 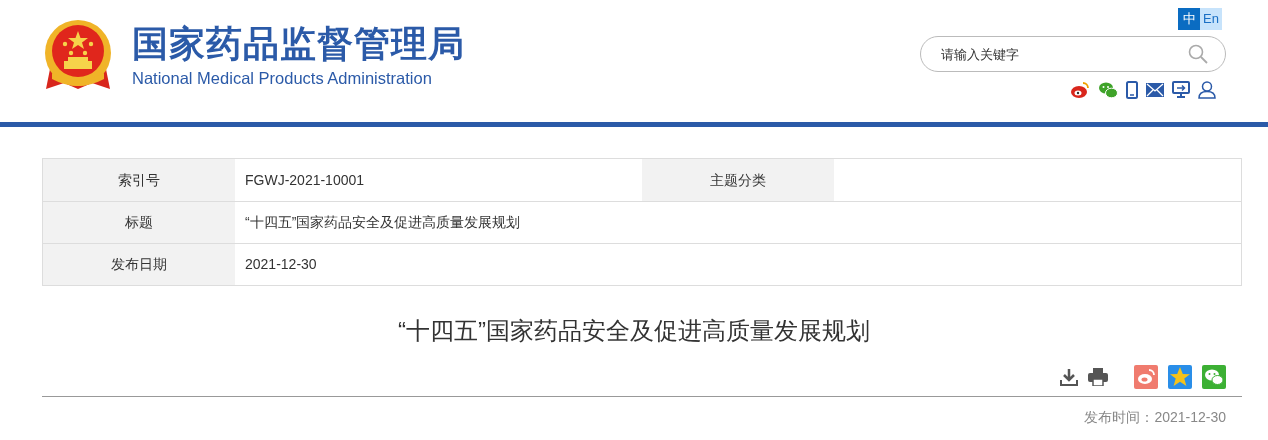 I want to click on label-cell: 标题, so click(x=139, y=222).